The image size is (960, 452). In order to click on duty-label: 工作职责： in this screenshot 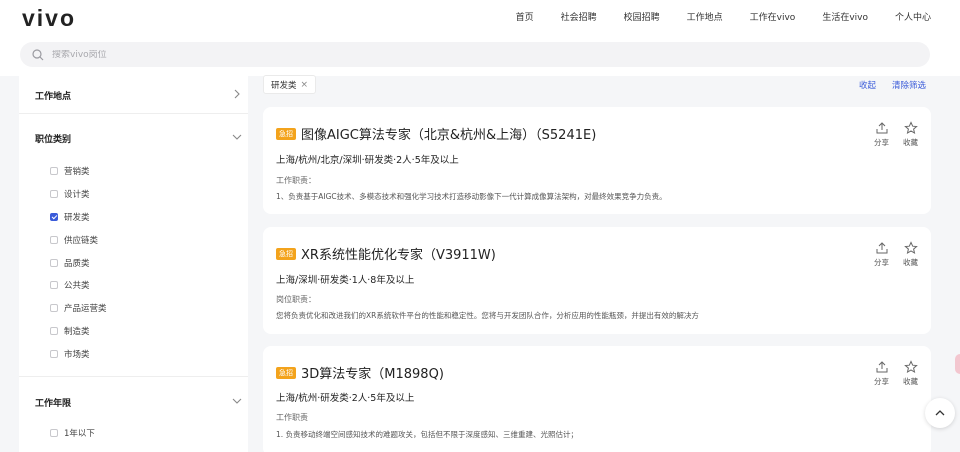, I will do `click(296, 180)`.